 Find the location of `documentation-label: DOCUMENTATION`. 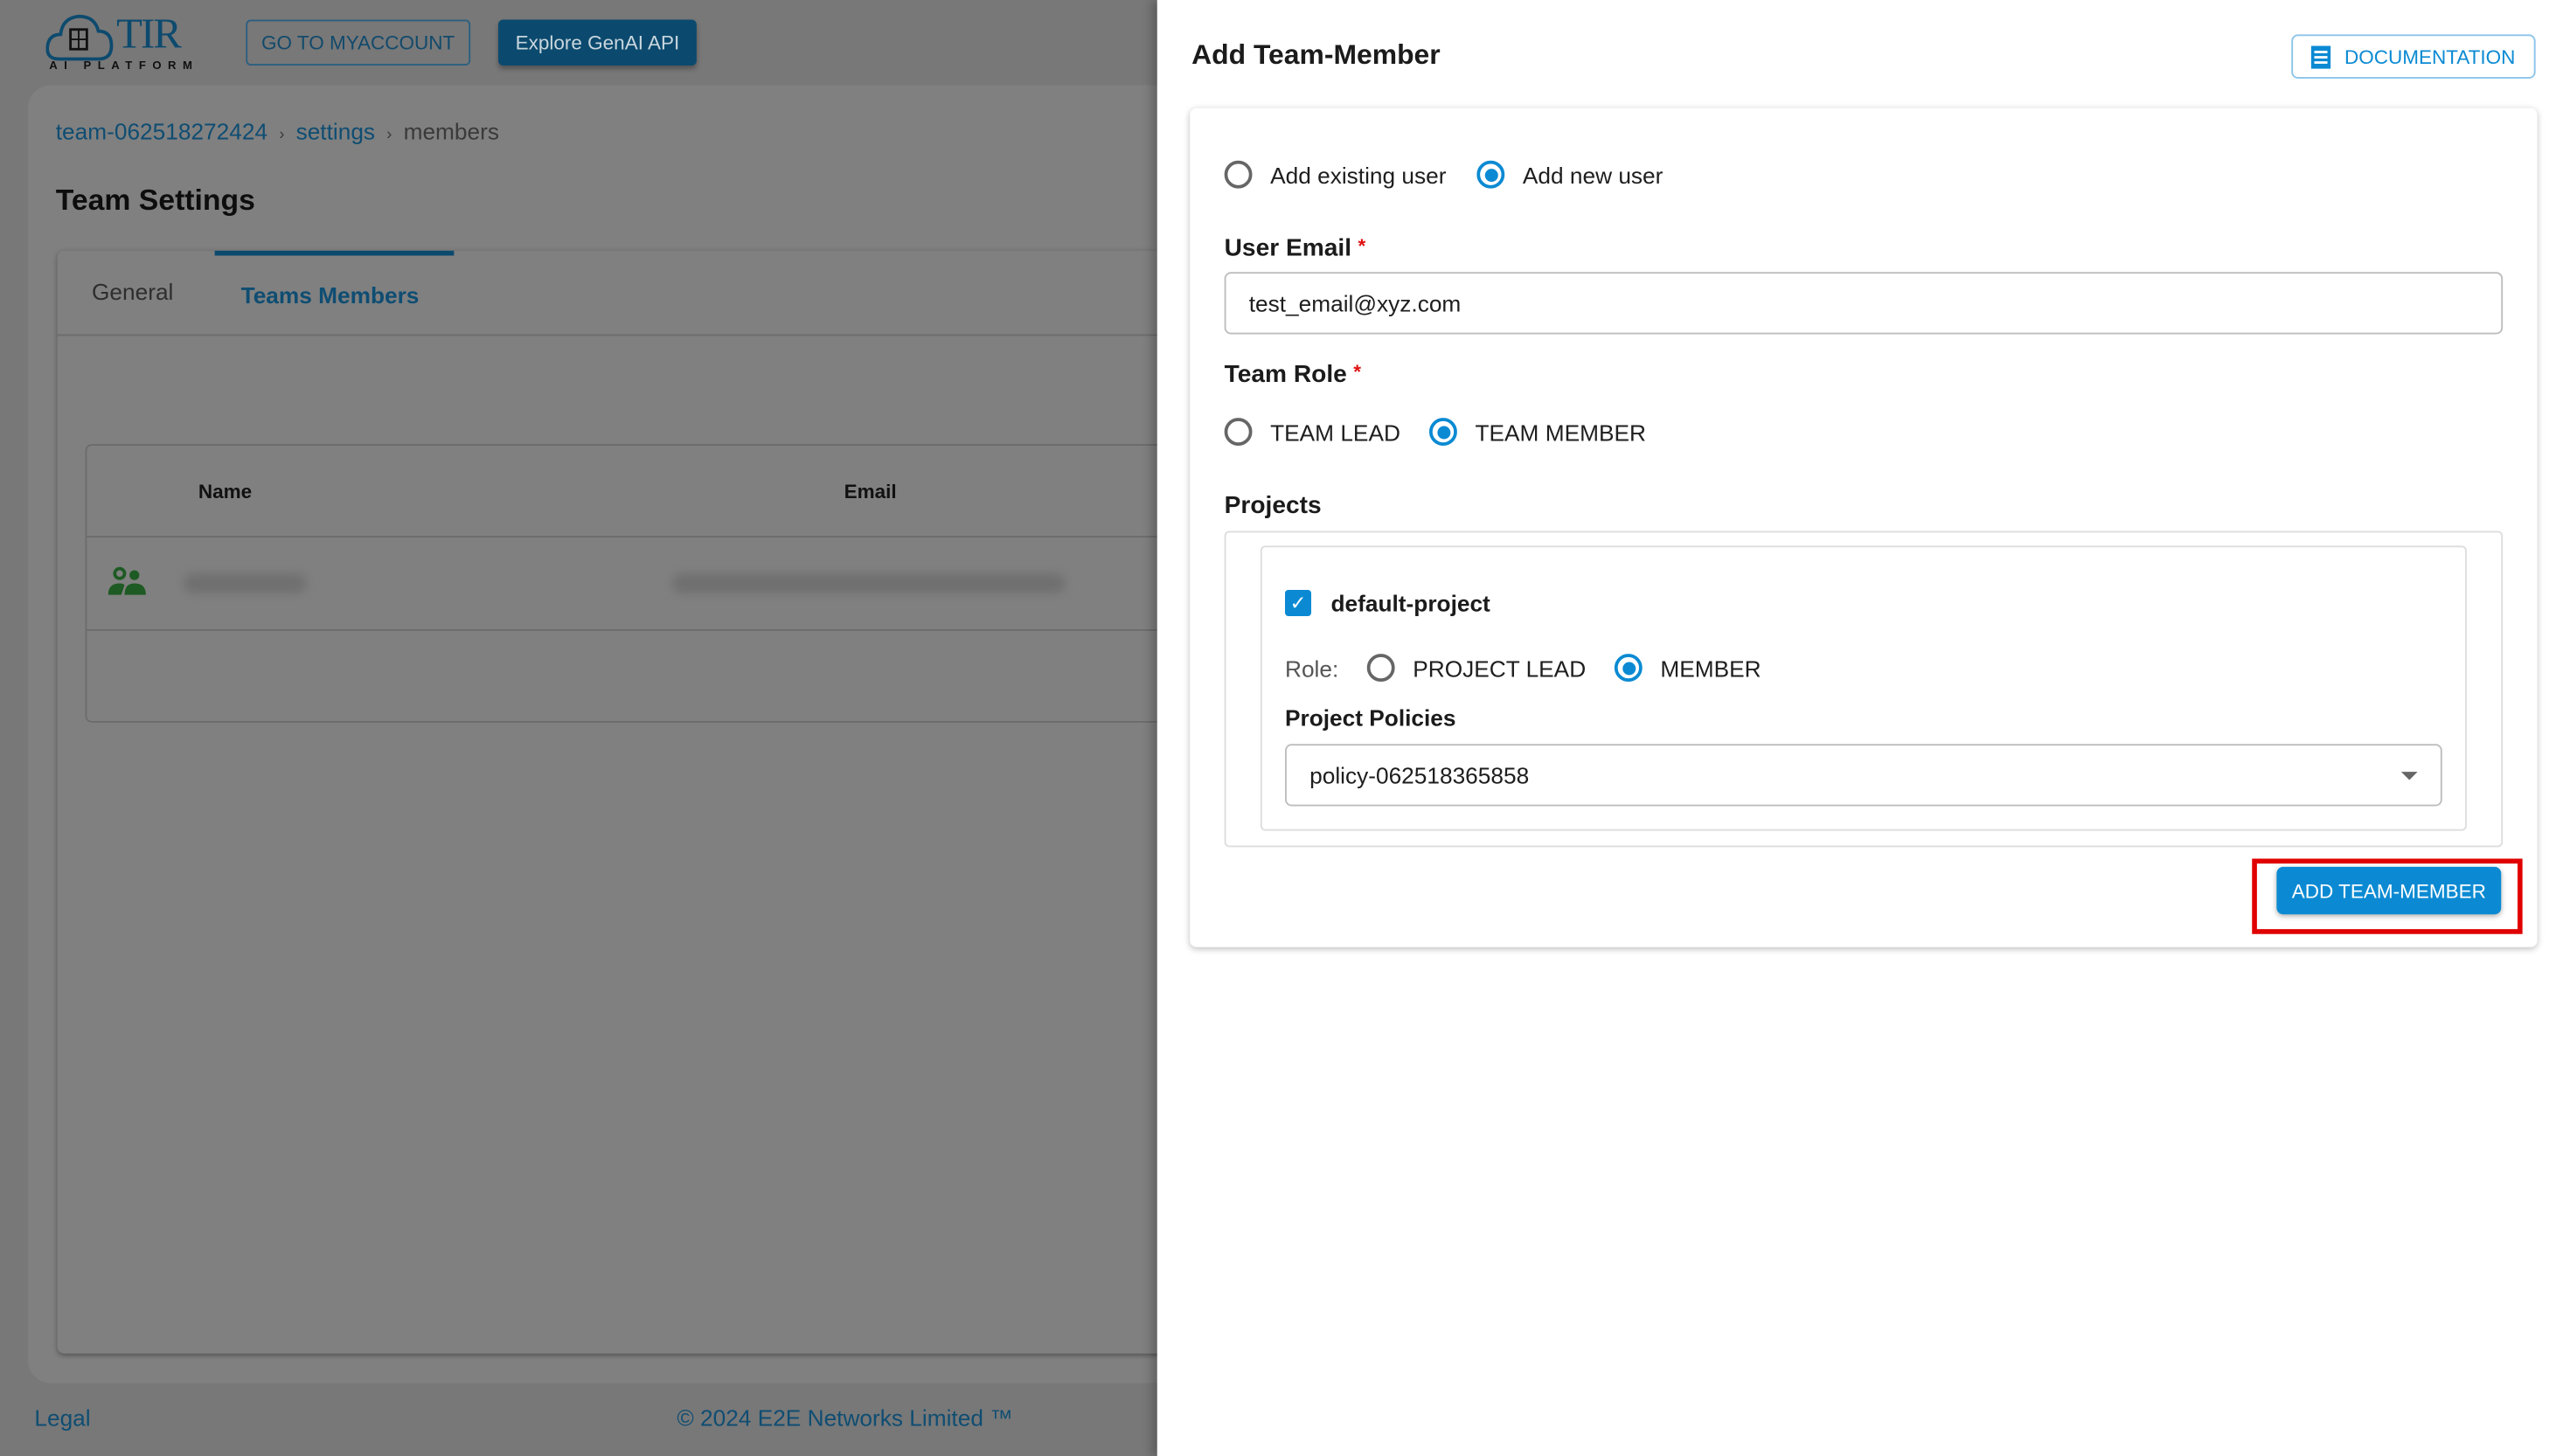

documentation-label: DOCUMENTATION is located at coordinates (2430, 56).